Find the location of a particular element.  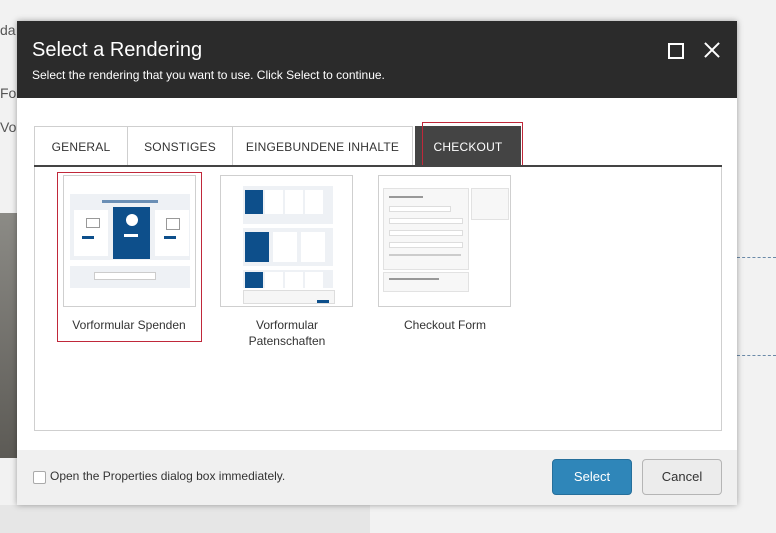

background-image is located at coordinates (8, 335).